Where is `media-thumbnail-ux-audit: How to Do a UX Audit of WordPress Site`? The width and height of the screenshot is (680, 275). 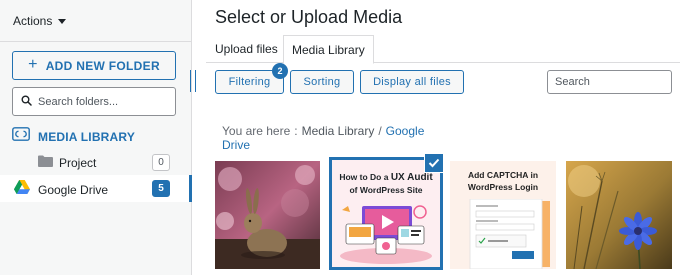 media-thumbnail-ux-audit: How to Do a UX Audit of WordPress Site is located at coordinates (386, 213).